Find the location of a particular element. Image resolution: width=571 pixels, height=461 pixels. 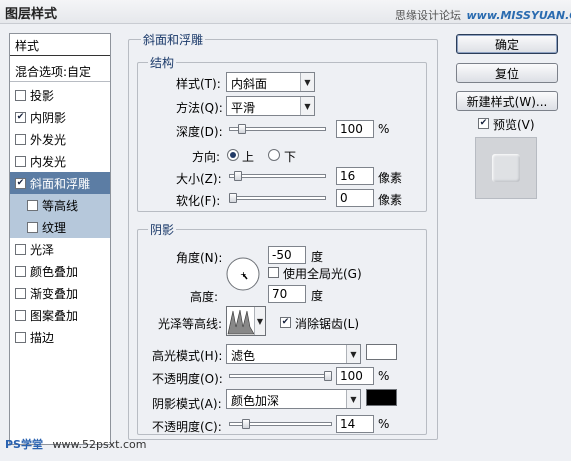

sidebar-item-gradient-overlay: 渐变叠加 is located at coordinates (60, 293).